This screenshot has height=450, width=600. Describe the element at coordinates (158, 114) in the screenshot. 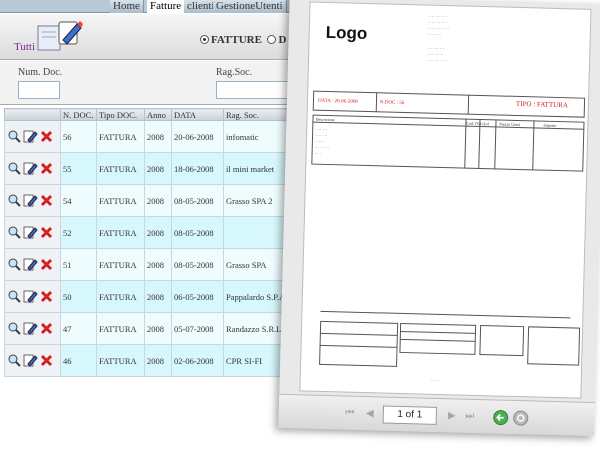

I see `column-header: Anno` at that location.